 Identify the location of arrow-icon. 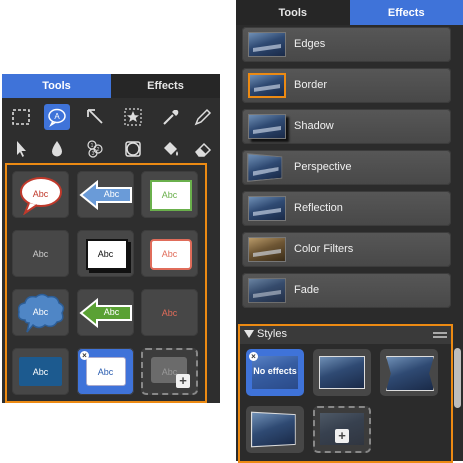
(95, 117).